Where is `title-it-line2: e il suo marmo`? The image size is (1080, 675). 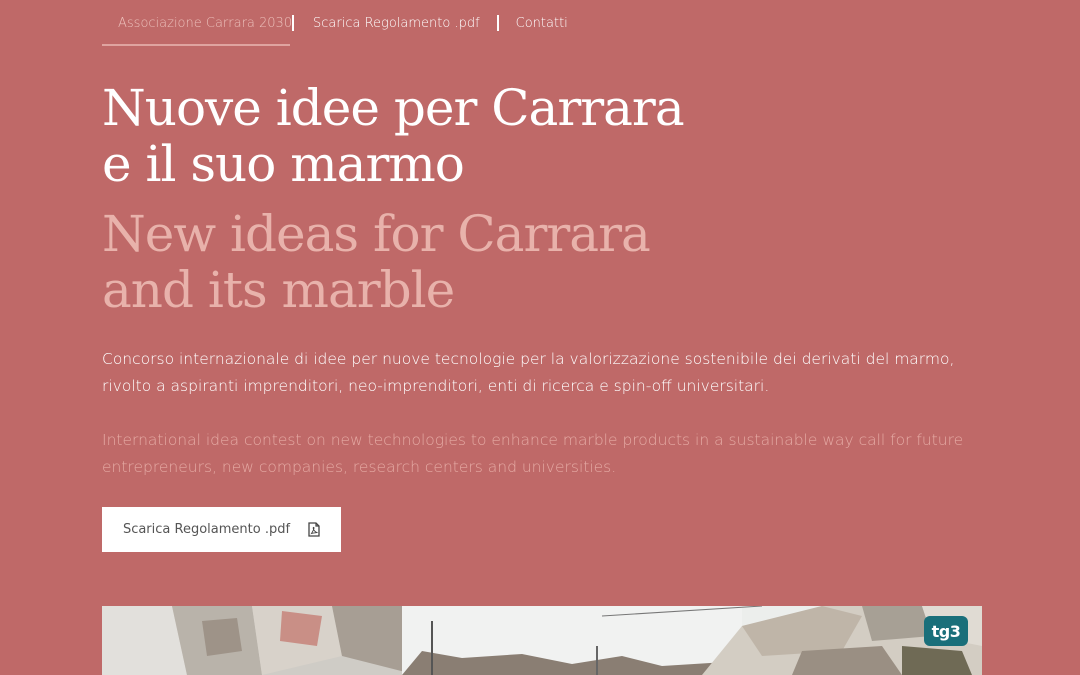 title-it-line2: e il suo marmo is located at coordinates (283, 164).